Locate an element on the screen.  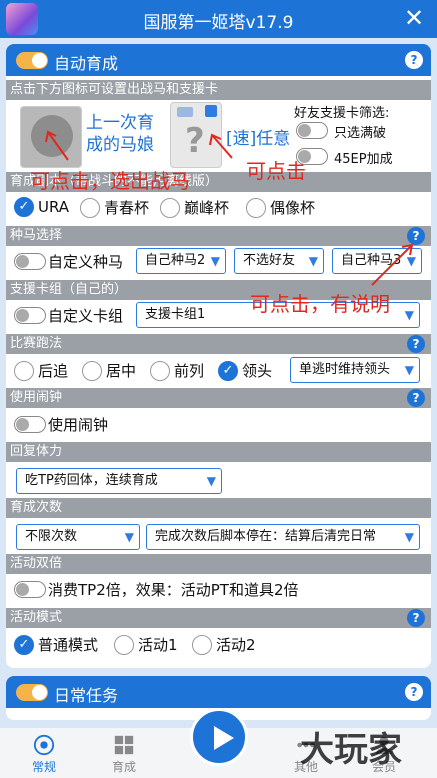
play-button is located at coordinates (219, 737).